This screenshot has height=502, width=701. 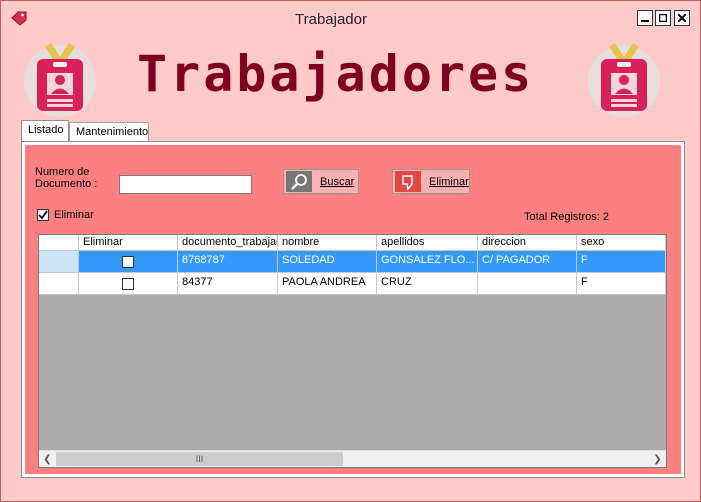 What do you see at coordinates (45, 131) in the screenshot?
I see `tab-listado: Listado` at bounding box center [45, 131].